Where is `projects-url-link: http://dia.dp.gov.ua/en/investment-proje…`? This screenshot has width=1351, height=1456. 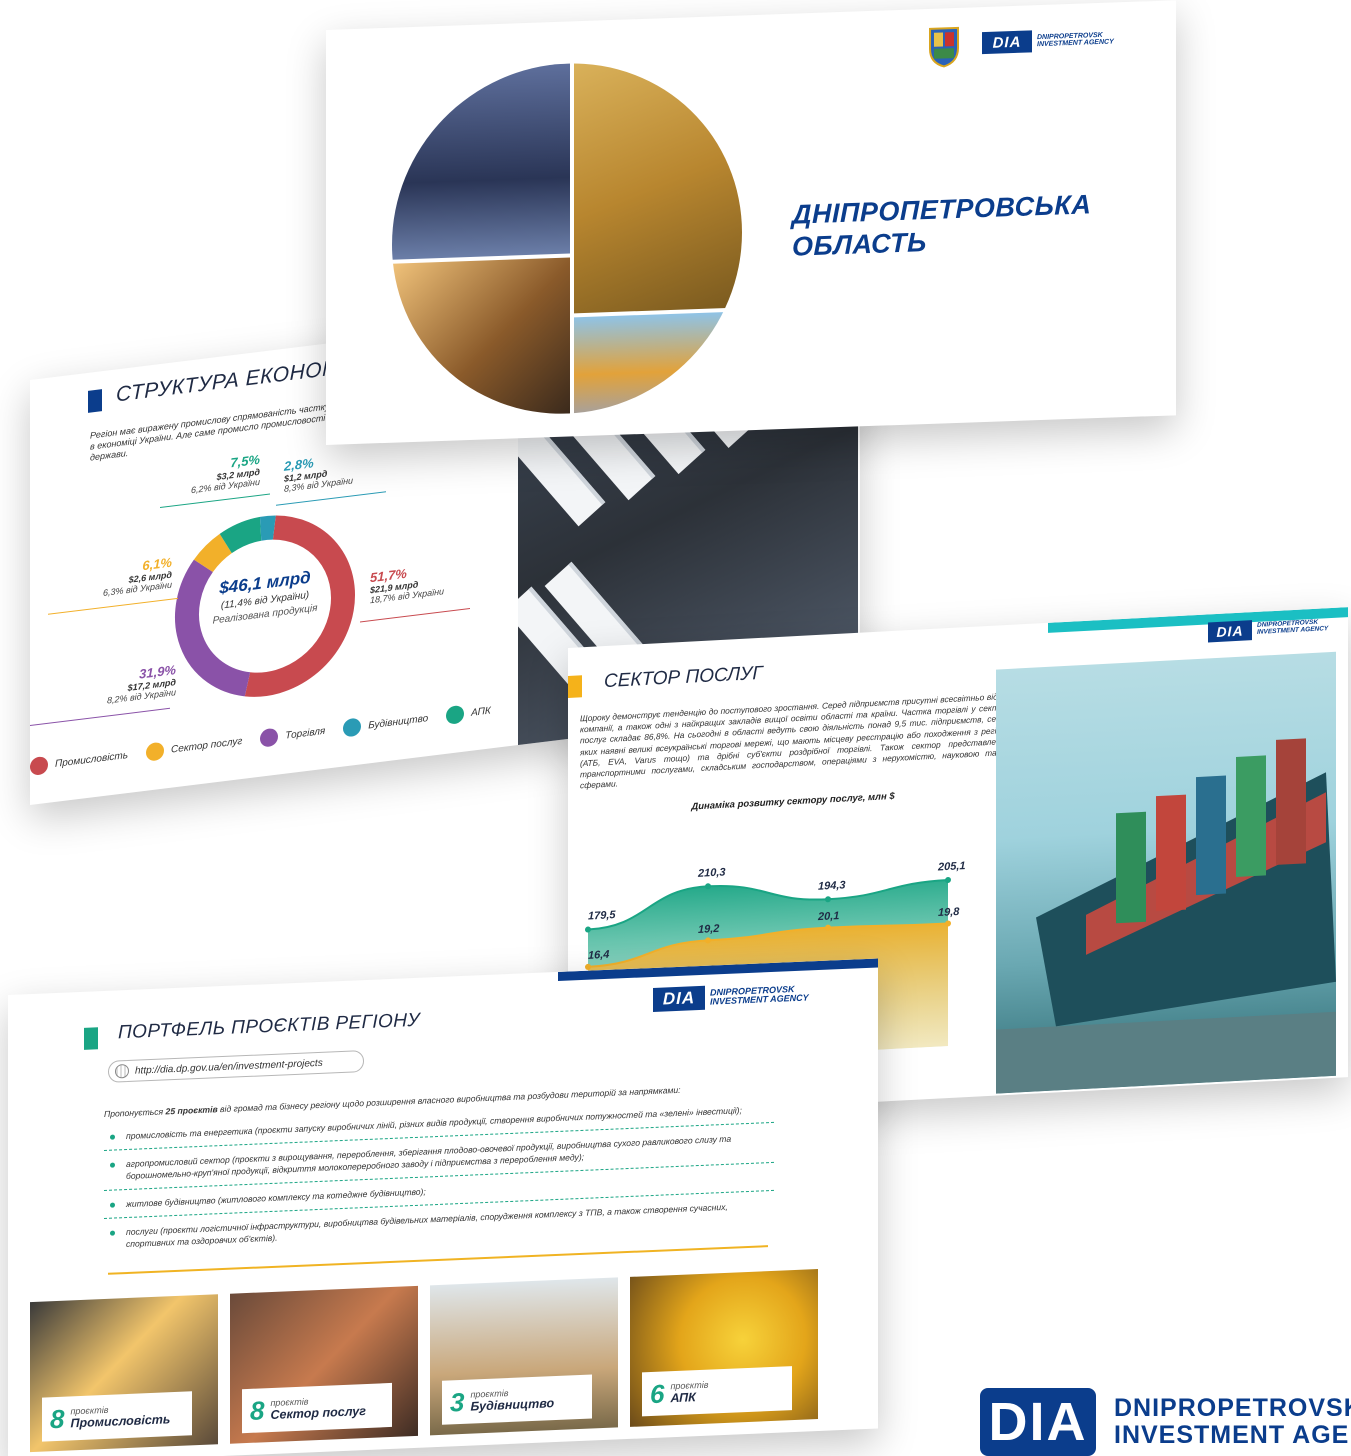
projects-url-link: http://dia.dp.gov.ua/en/investment-proje… is located at coordinates (236, 1066).